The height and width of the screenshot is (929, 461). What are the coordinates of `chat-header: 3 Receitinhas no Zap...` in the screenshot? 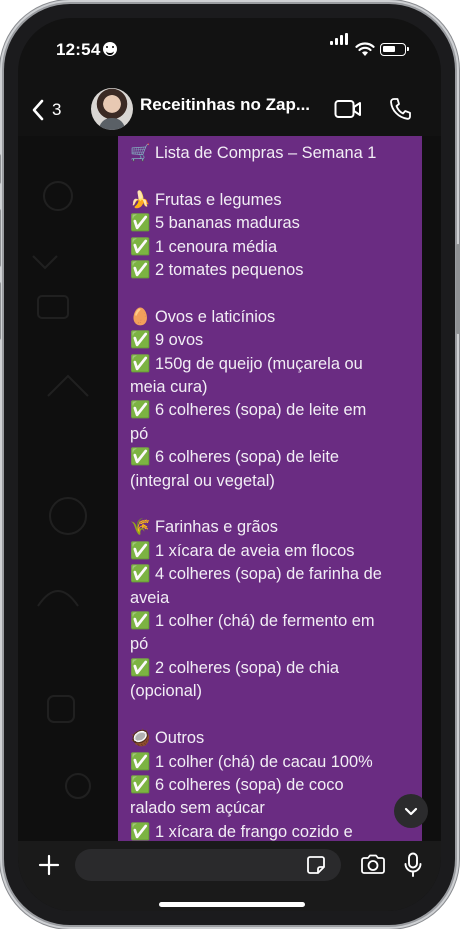 It's located at (229, 106).